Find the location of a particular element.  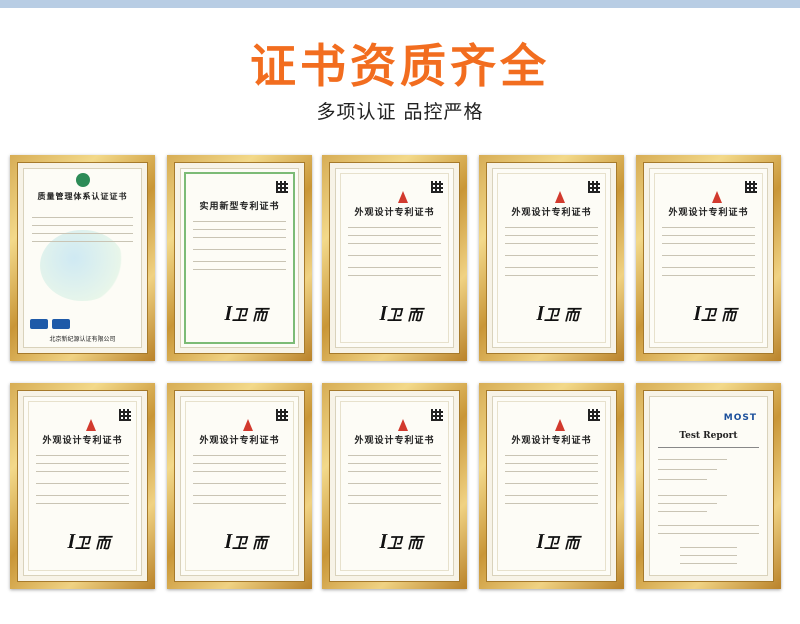

certificate-frame-test-report: MOST Test Report is located at coordinates (708, 486).